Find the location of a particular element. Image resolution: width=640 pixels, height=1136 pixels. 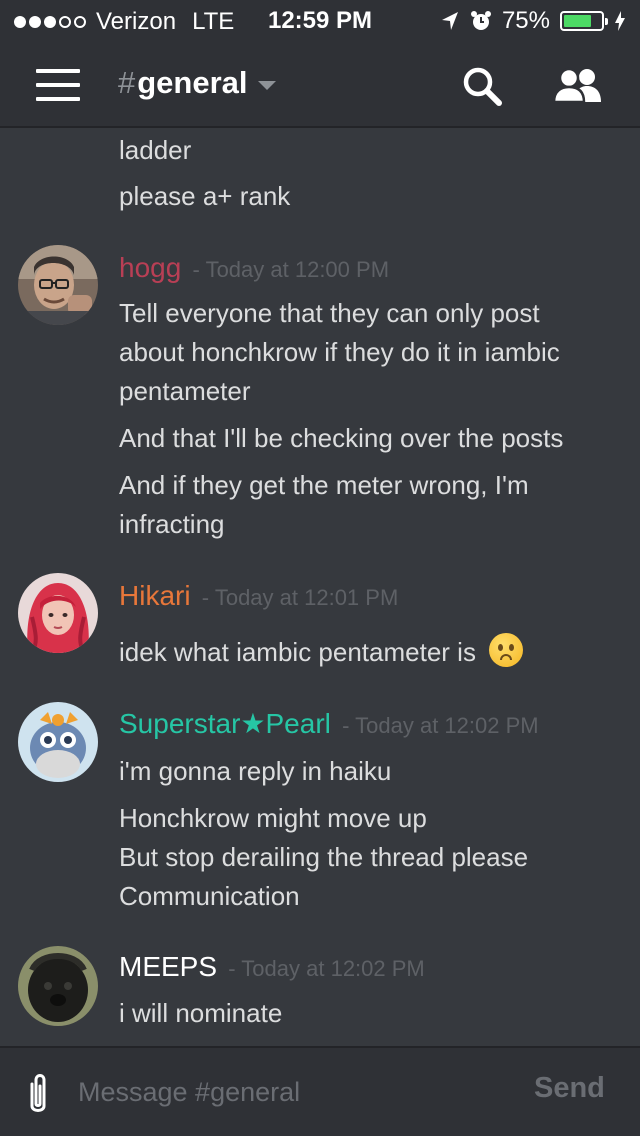

author-name: hogg is located at coordinates (150, 267).